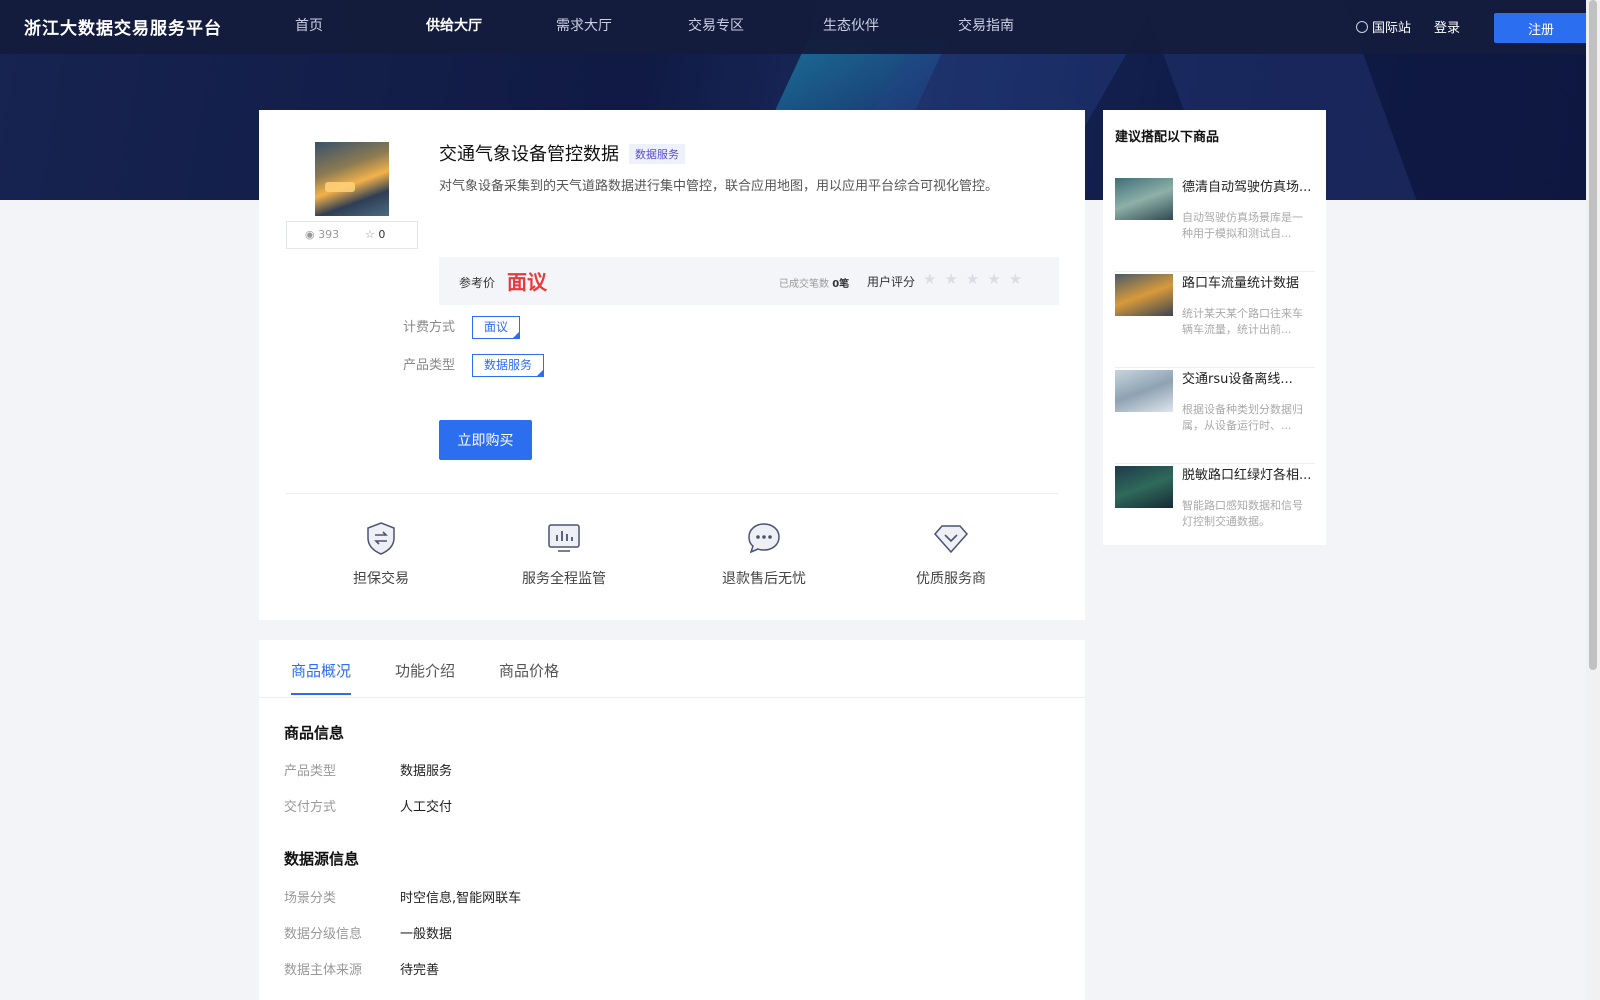  Describe the element at coordinates (309, 27) in the screenshot. I see `nav-item-home: 首页` at that location.